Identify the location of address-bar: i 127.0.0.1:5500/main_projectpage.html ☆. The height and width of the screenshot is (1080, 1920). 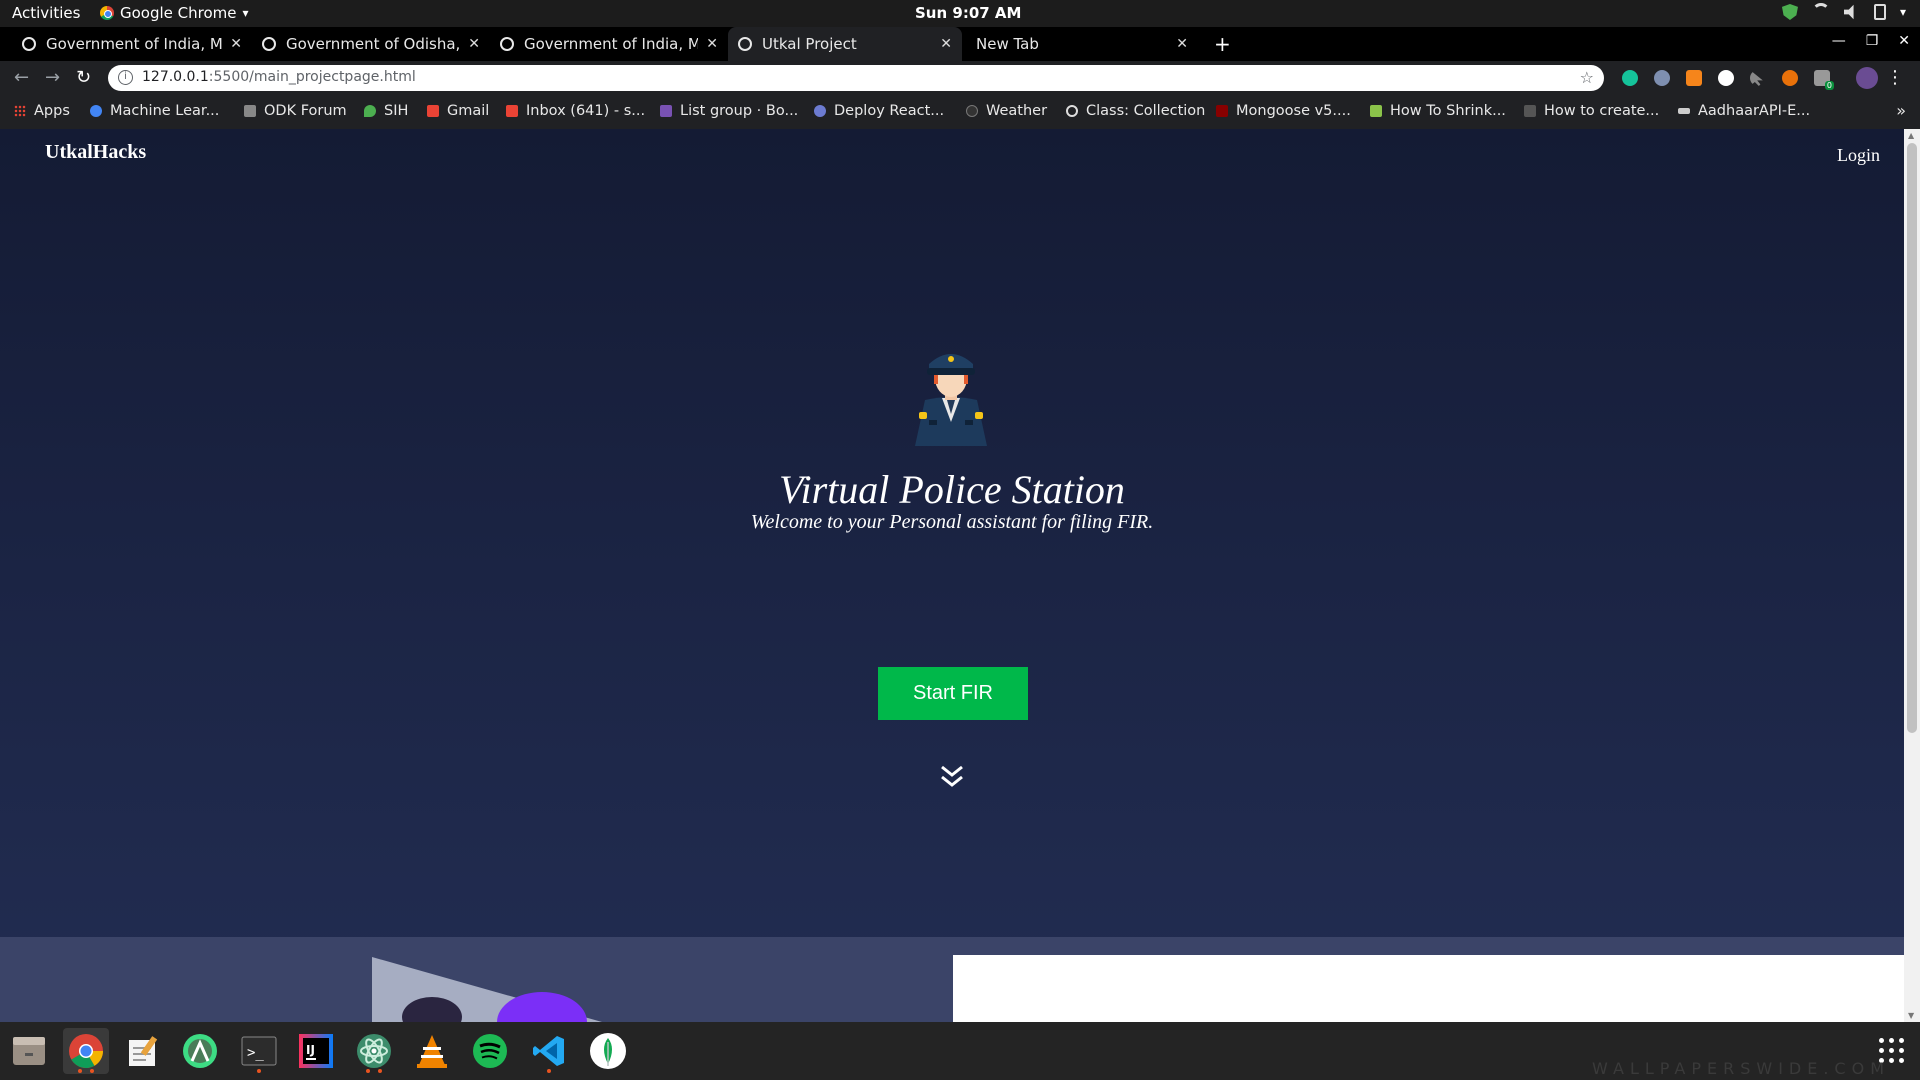
(856, 78).